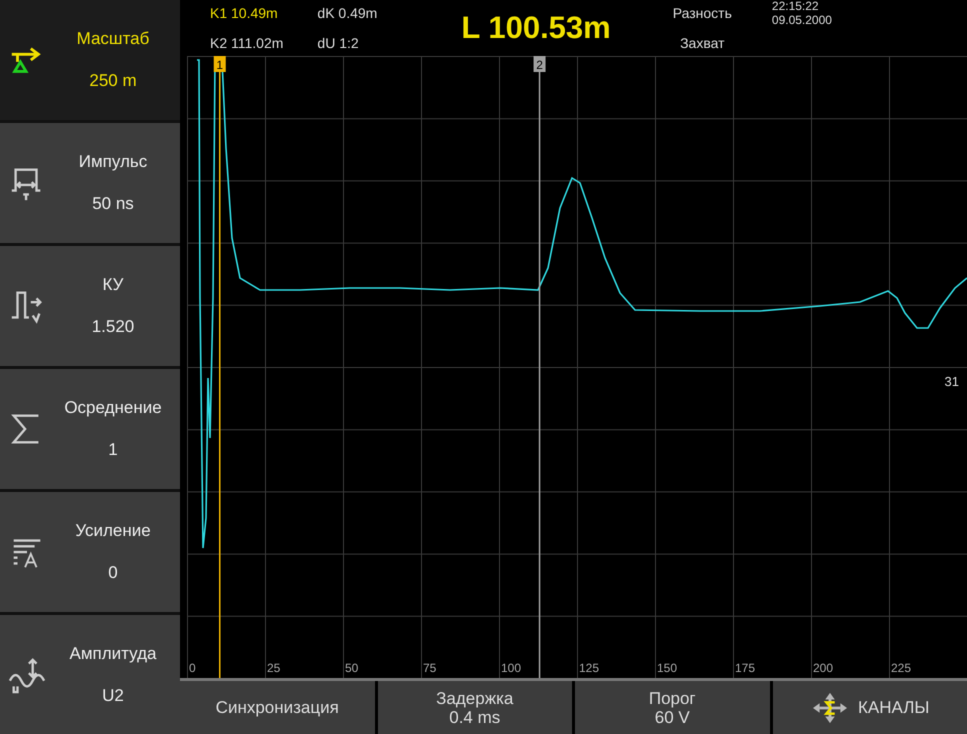  Describe the element at coordinates (90, 60) in the screenshot. I see `sidebar-item: Масштаб 250 m` at that location.